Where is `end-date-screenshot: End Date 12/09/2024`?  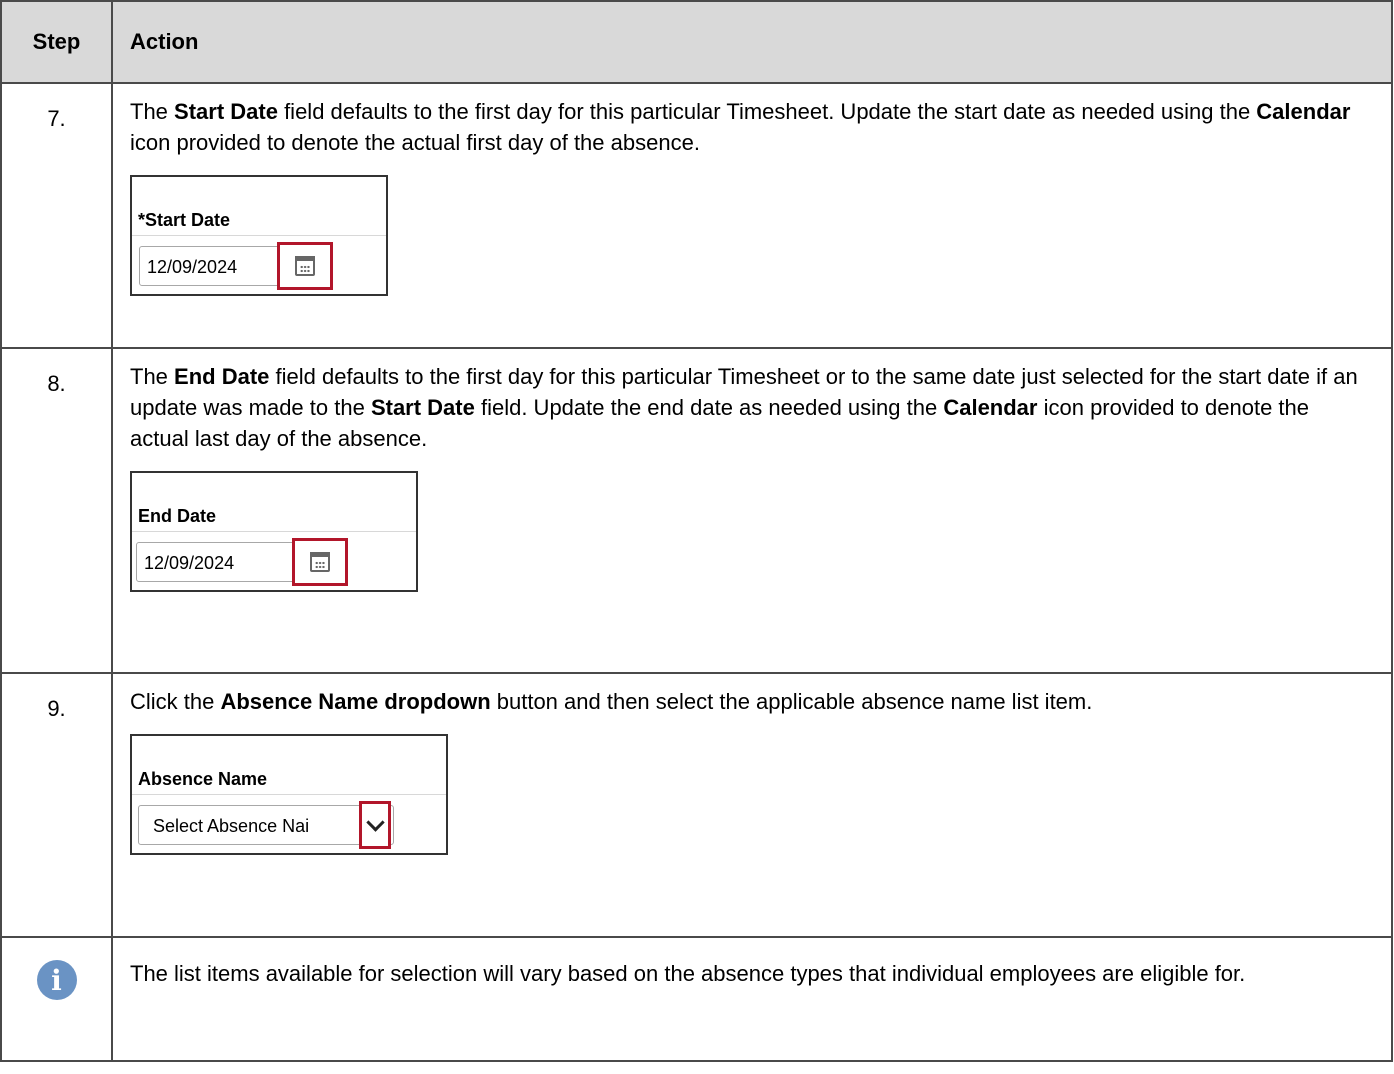 end-date-screenshot: End Date 12/09/2024 is located at coordinates (274, 531).